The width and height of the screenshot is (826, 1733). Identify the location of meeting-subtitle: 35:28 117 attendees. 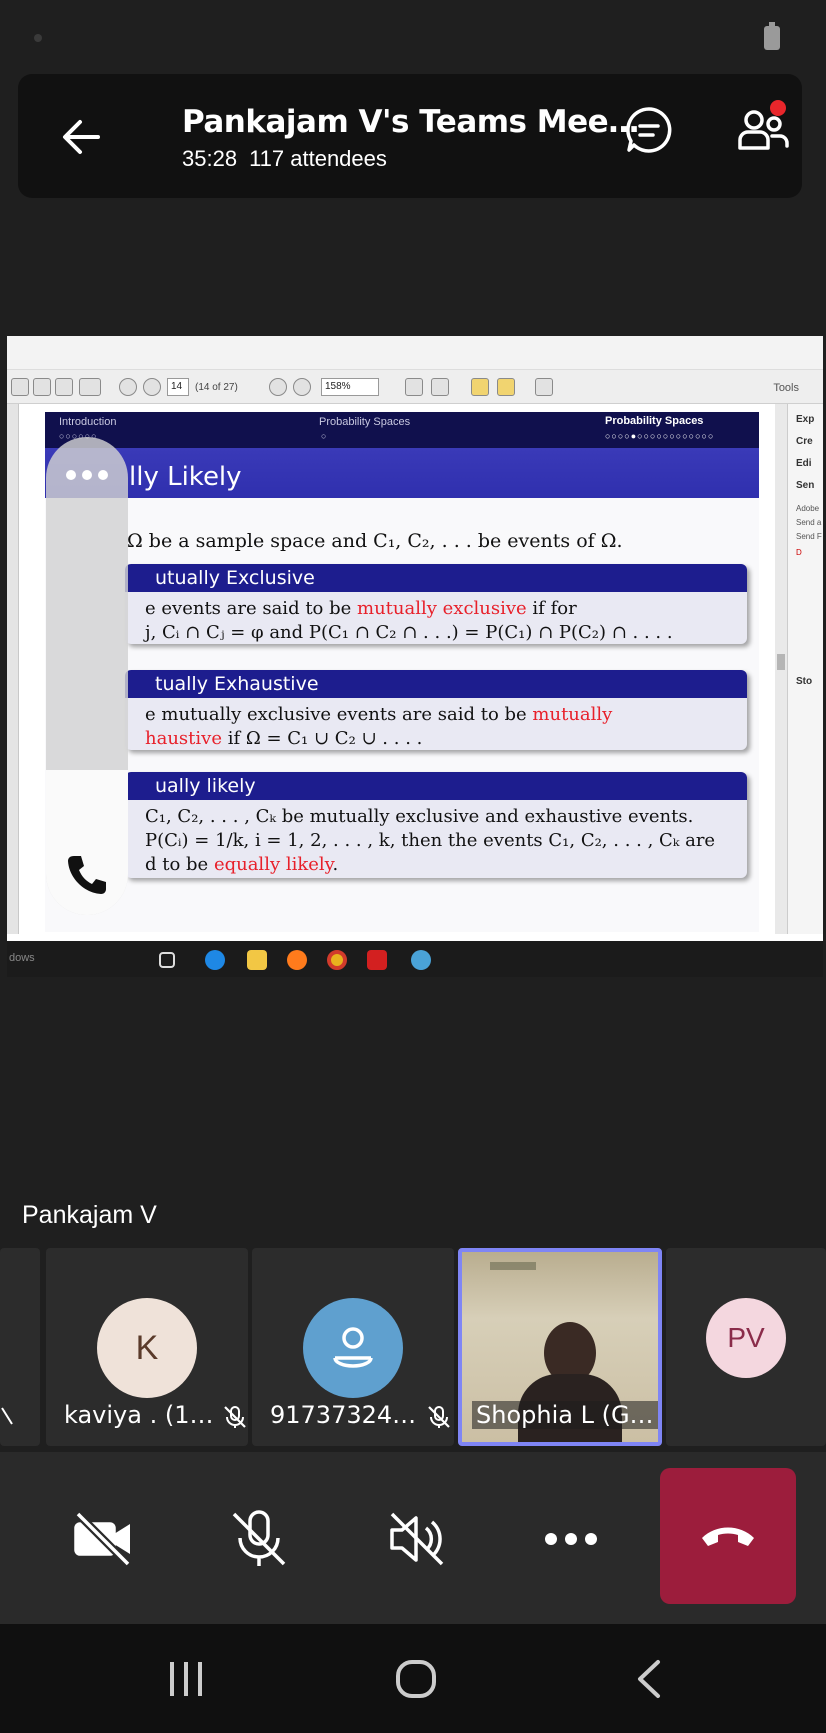
(290, 159).